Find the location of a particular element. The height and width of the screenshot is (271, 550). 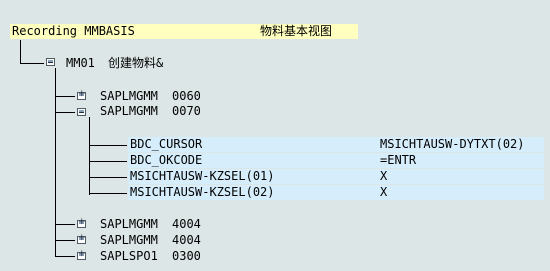

screen-program: SAPLSPO1 is located at coordinates (129, 256).